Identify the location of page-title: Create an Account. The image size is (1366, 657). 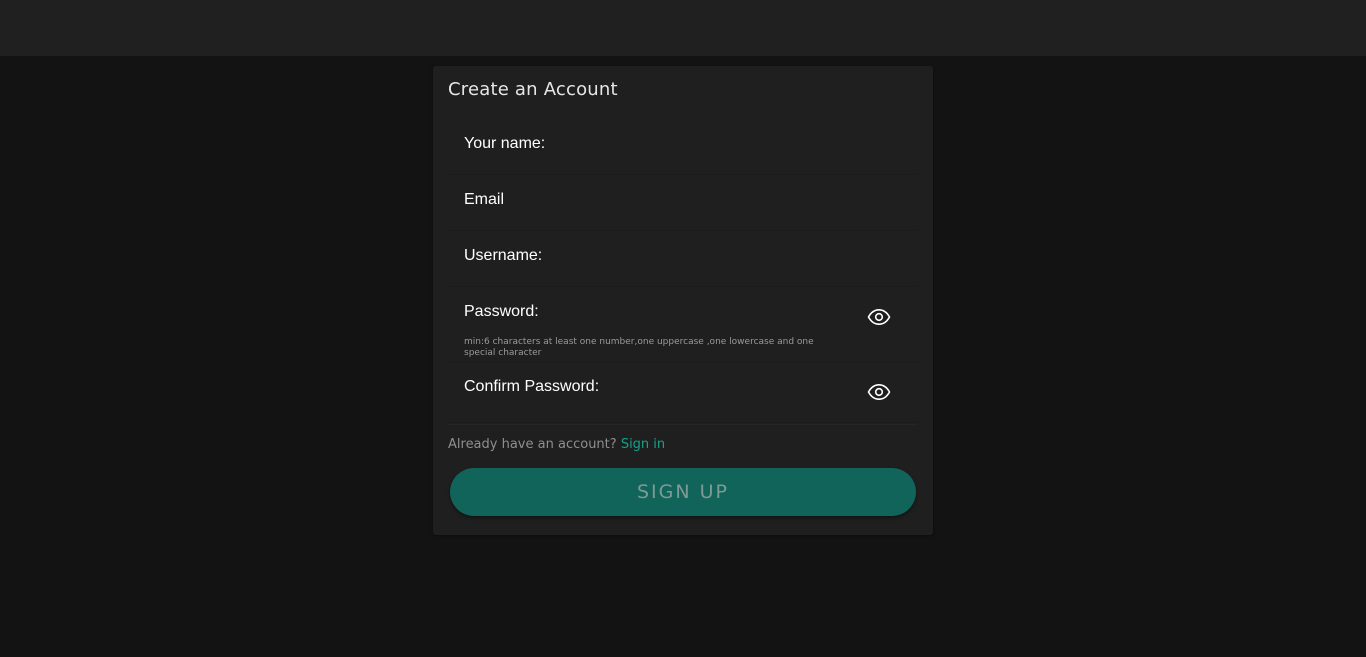
(533, 89).